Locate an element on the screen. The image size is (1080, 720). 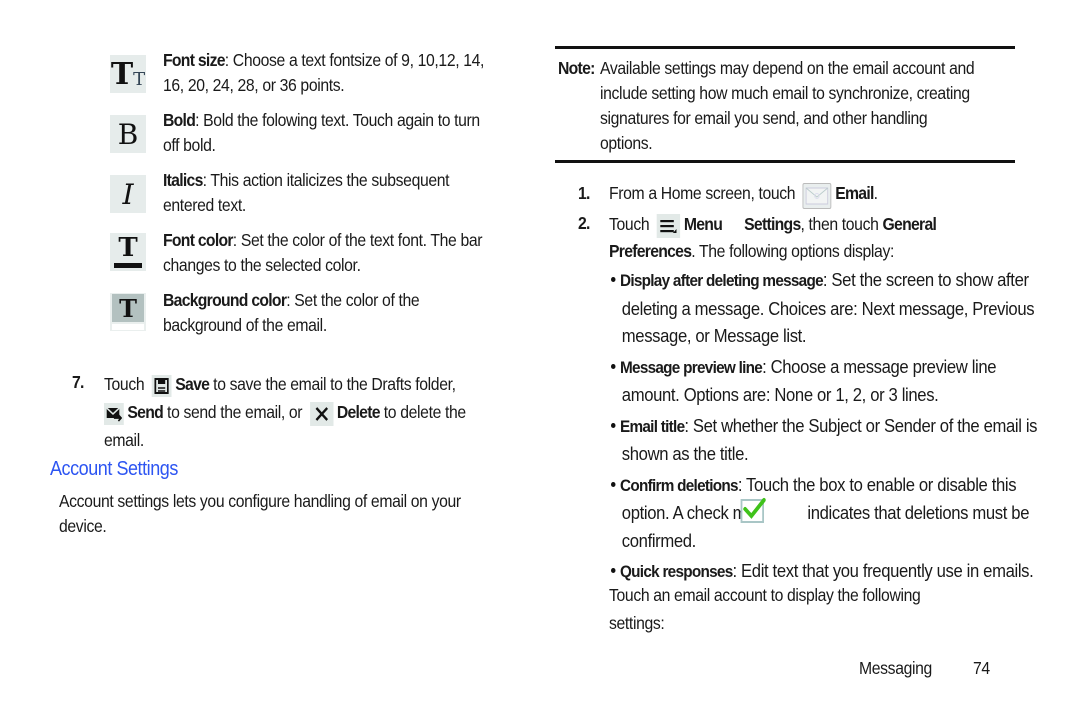
option-text: 16, 20, 24, 28, or 36 points. is located at coordinates (254, 85).